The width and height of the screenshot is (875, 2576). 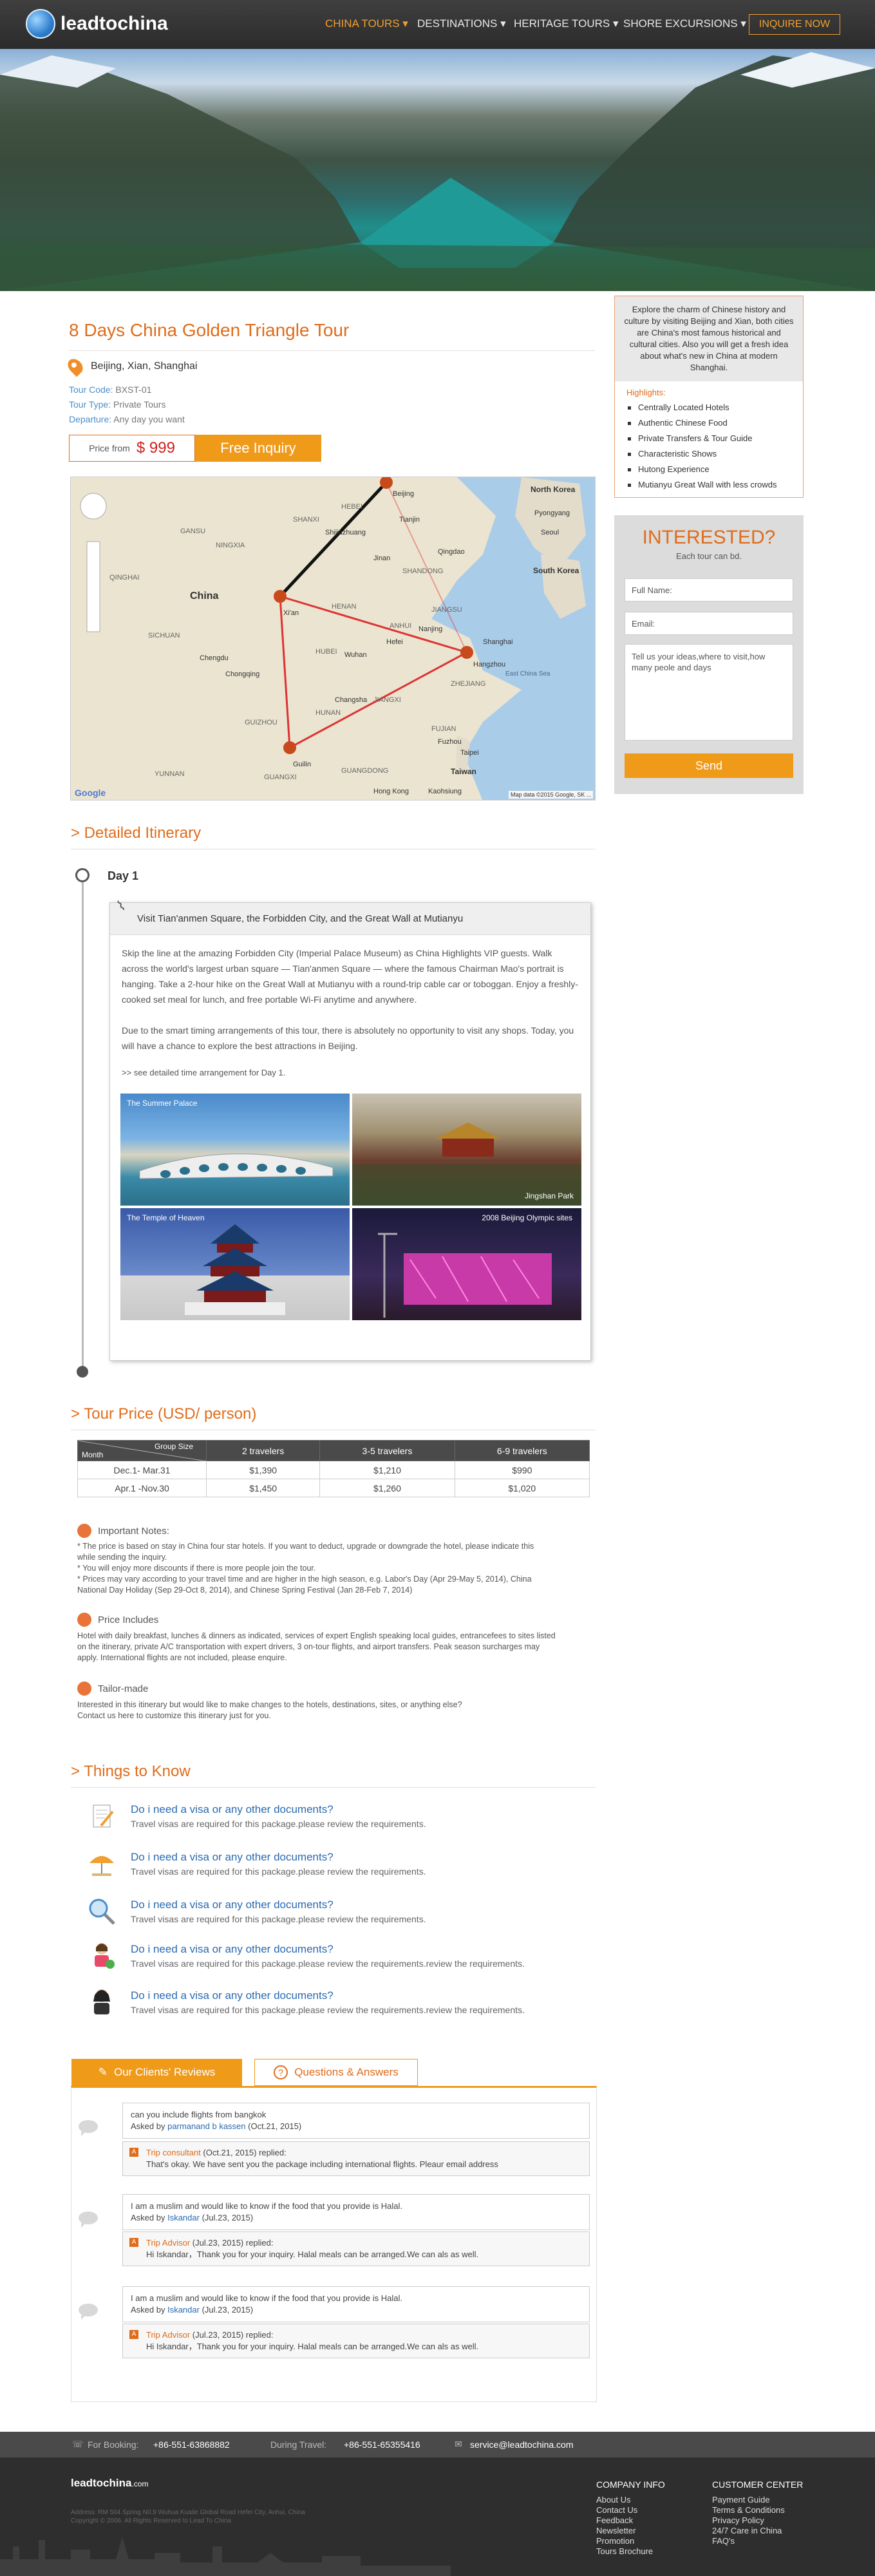 What do you see at coordinates (156, 2072) in the screenshot?
I see `tab-clients-reviews: ✎ Our Clients' Reviews` at bounding box center [156, 2072].